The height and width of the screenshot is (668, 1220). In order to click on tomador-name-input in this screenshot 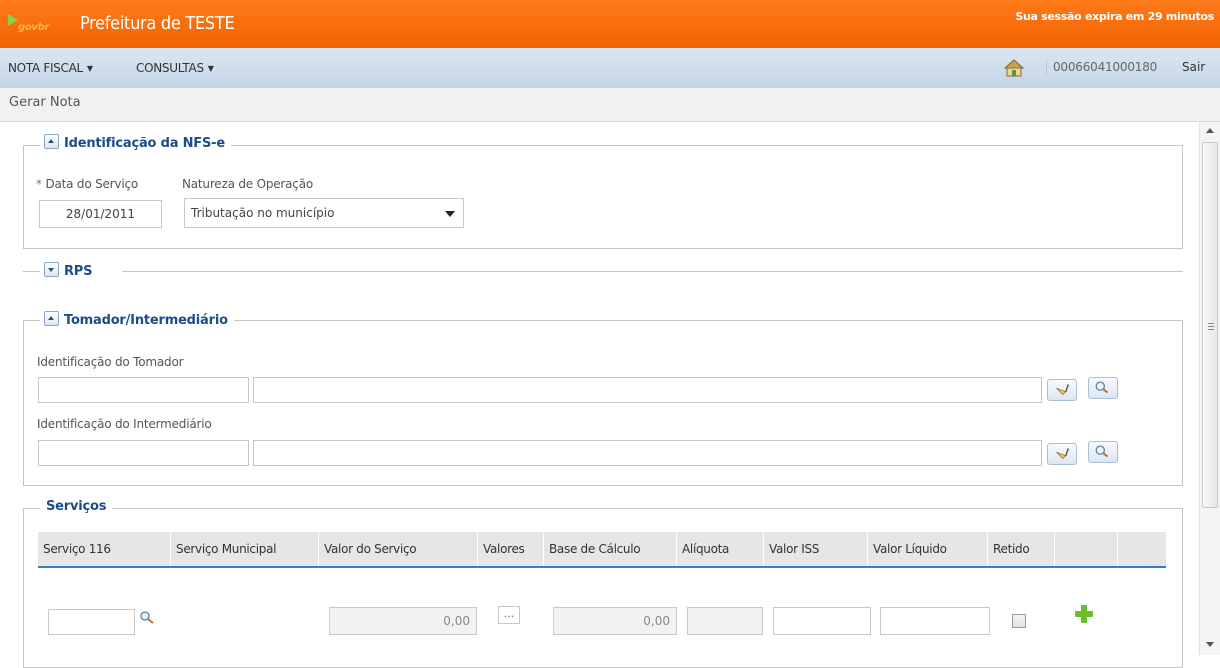, I will do `click(647, 390)`.